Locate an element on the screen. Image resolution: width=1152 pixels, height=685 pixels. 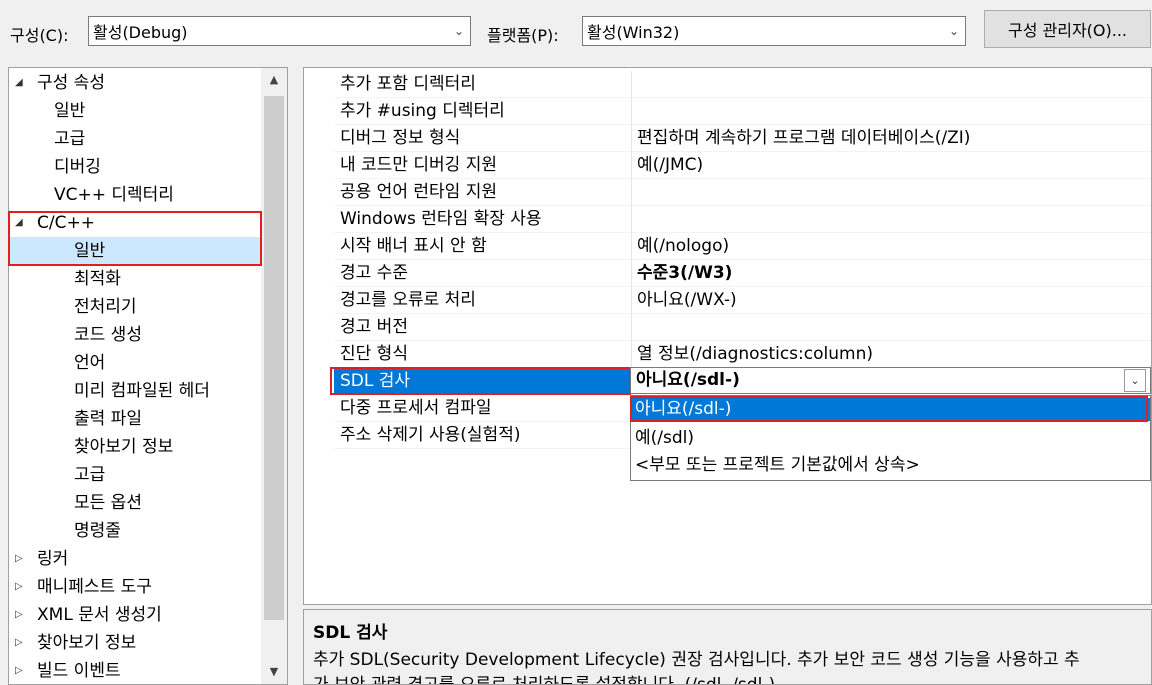
tree-item: 전처리기 is located at coordinates (105, 307).